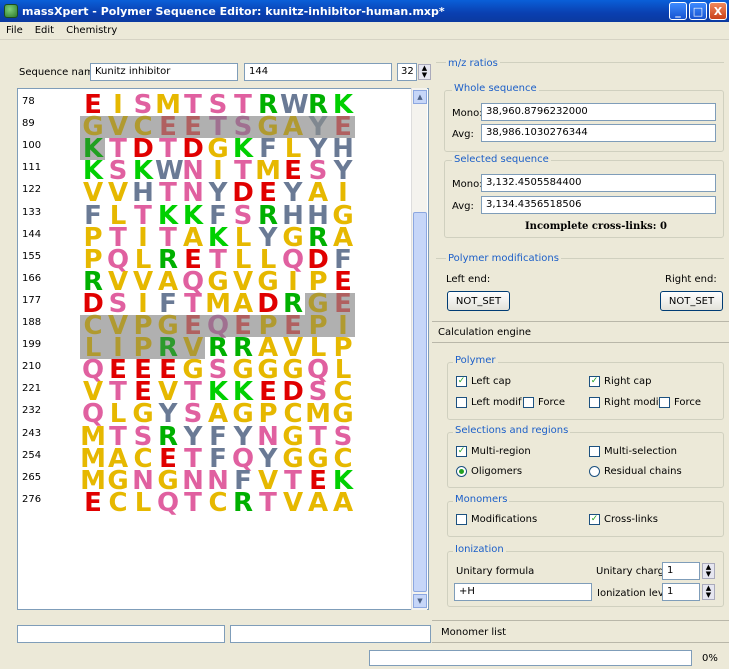 The height and width of the screenshot is (669, 729). What do you see at coordinates (691, 279) in the screenshot?
I see `right-end-label: Right end:` at bounding box center [691, 279].